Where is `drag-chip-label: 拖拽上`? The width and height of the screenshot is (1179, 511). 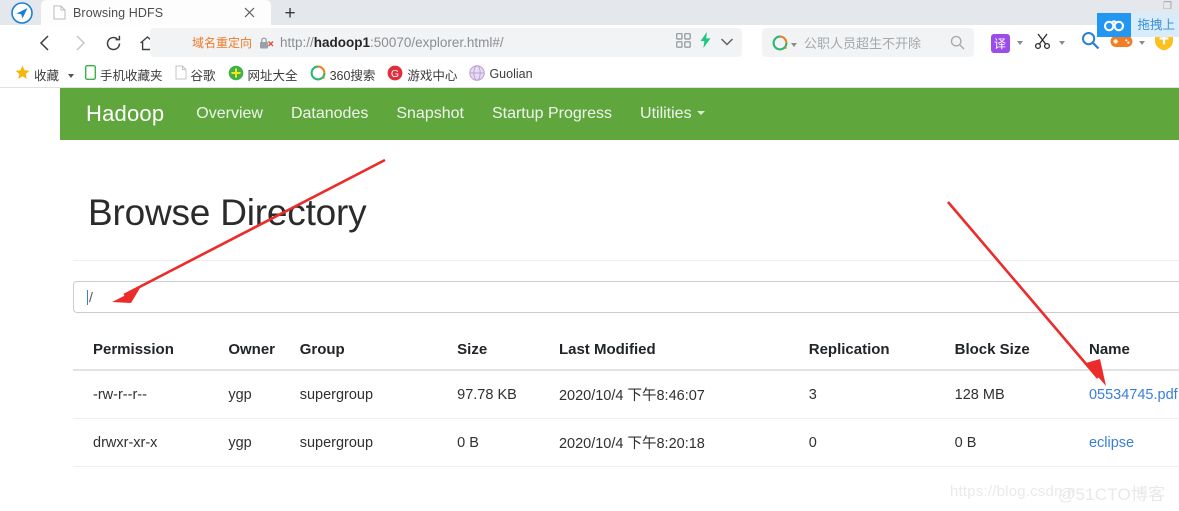
drag-chip-label: 拖拽上 is located at coordinates (1155, 25).